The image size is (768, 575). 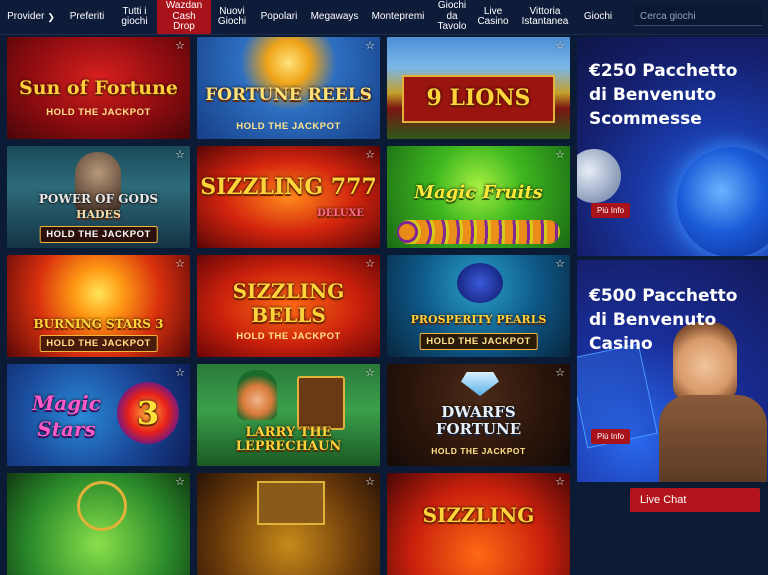 What do you see at coordinates (98, 324) in the screenshot?
I see `game-title: BURNING STARS 3` at bounding box center [98, 324].